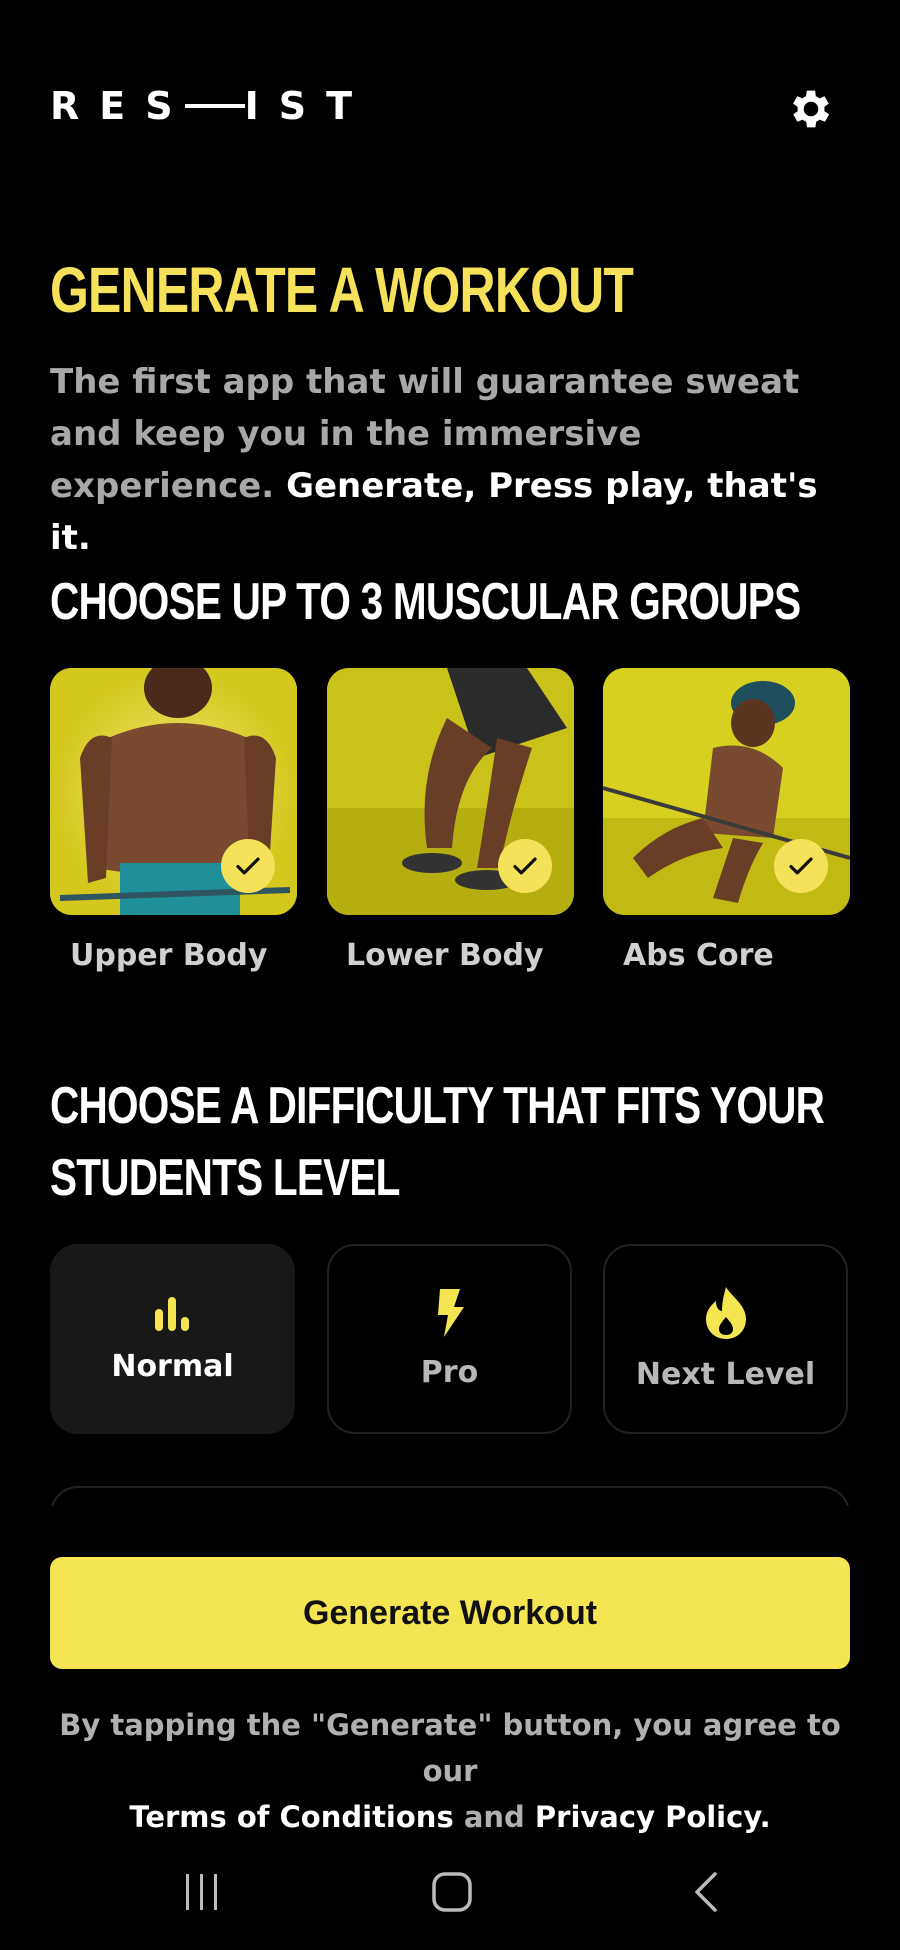  I want to click on difficulty-next-level: Next Level, so click(725, 1339).